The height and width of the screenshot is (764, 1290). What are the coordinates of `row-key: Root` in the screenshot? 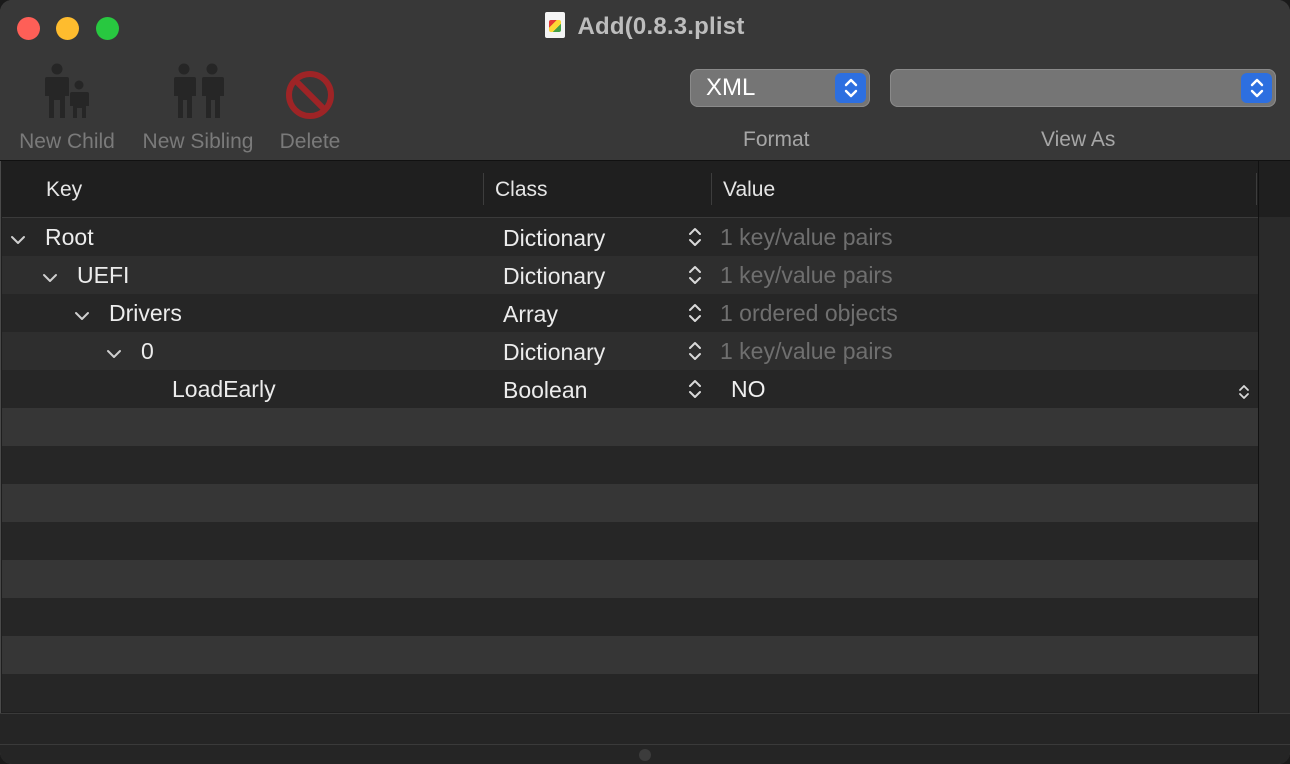 It's located at (69, 237).